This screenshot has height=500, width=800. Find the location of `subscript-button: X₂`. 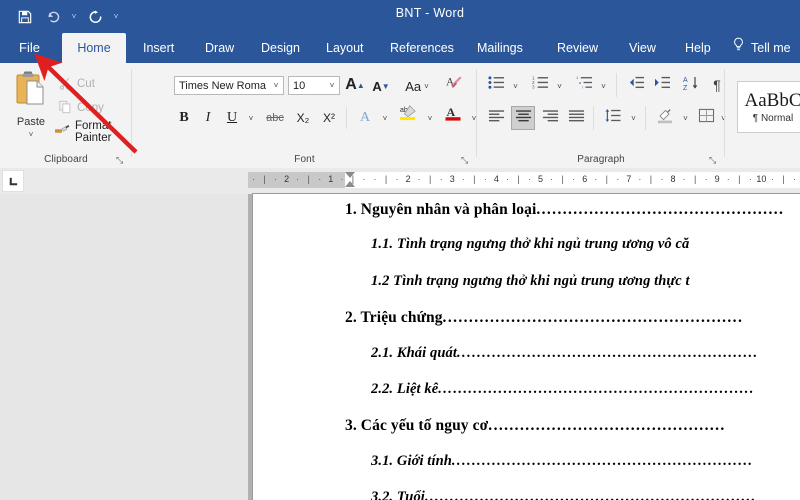

subscript-button: X₂ is located at coordinates (303, 118).